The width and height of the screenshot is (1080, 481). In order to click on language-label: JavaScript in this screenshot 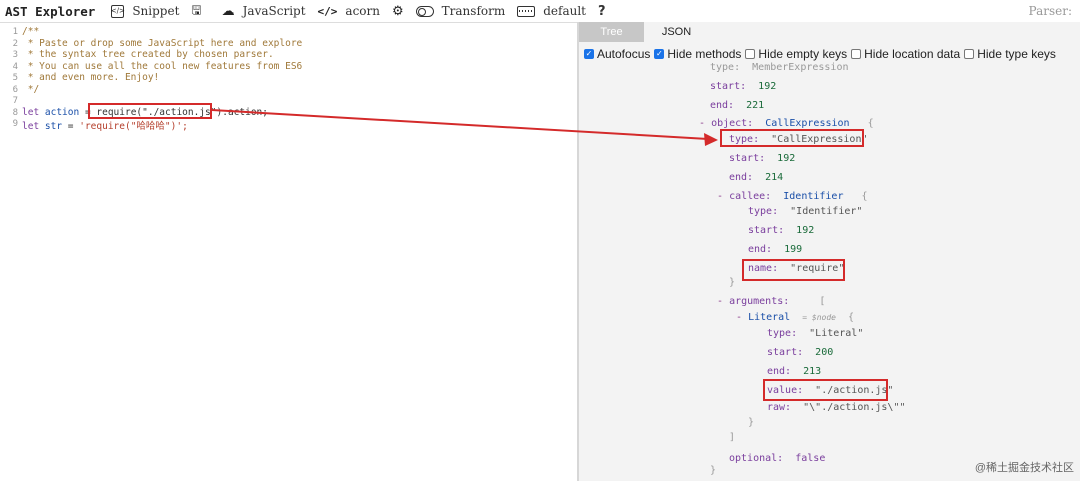, I will do `click(274, 11)`.